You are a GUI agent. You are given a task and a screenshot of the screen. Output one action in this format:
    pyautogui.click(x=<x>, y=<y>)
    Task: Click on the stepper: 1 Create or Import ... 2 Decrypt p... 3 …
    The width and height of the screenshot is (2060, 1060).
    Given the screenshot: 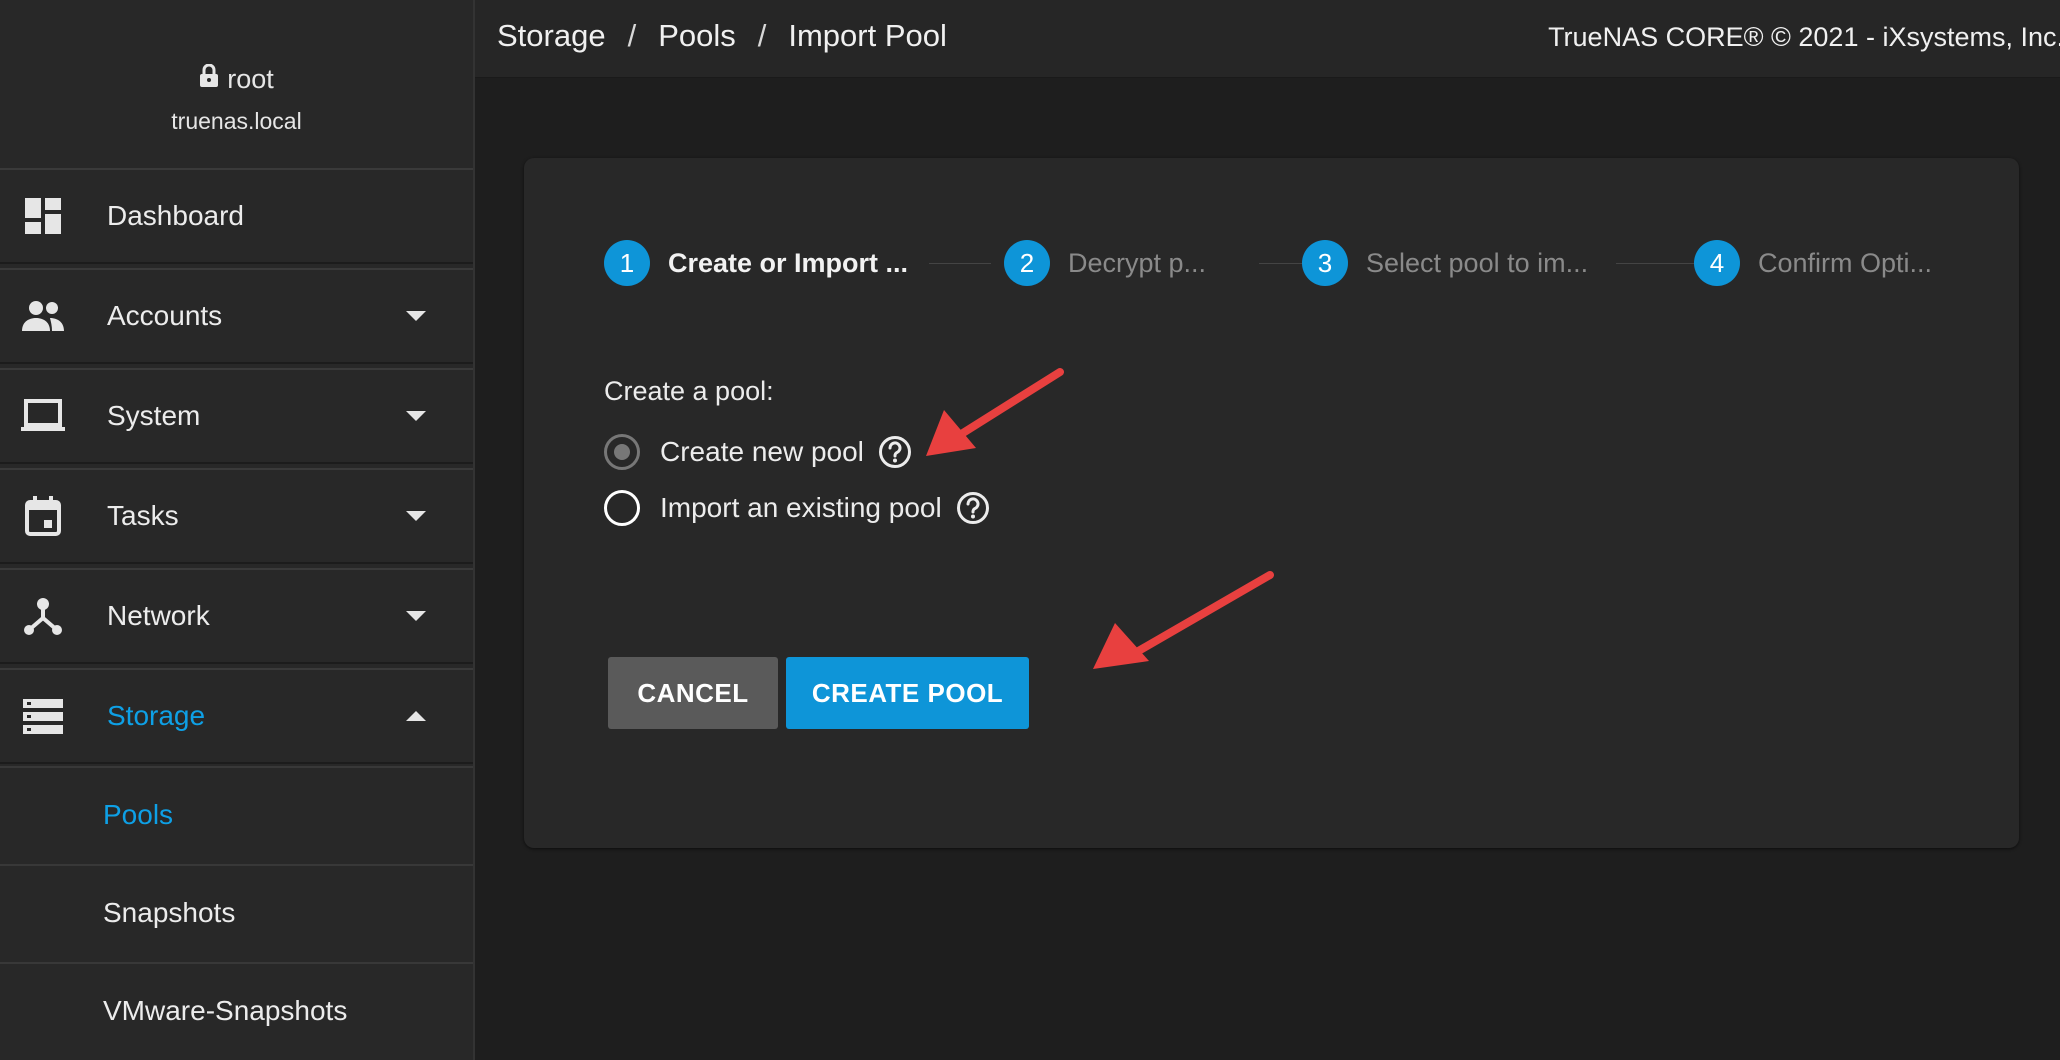 What is the action you would take?
    pyautogui.click(x=1294, y=263)
    